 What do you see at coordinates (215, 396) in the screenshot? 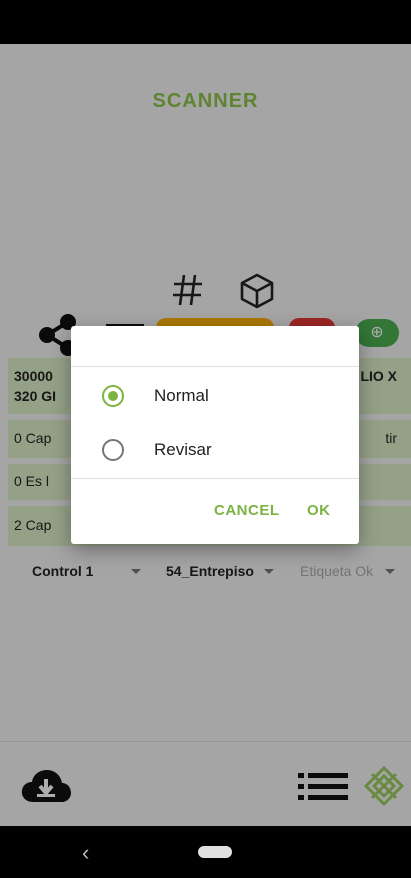
I see `option-normal: Normal` at bounding box center [215, 396].